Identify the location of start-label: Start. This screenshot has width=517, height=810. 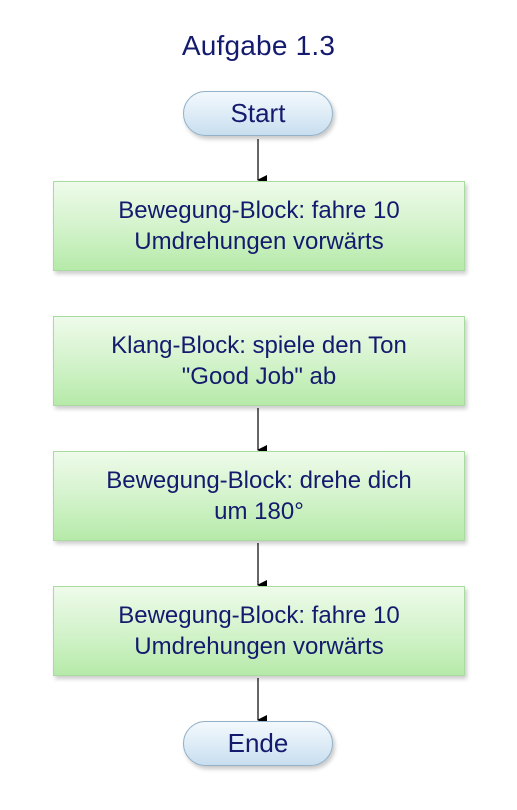
(258, 113).